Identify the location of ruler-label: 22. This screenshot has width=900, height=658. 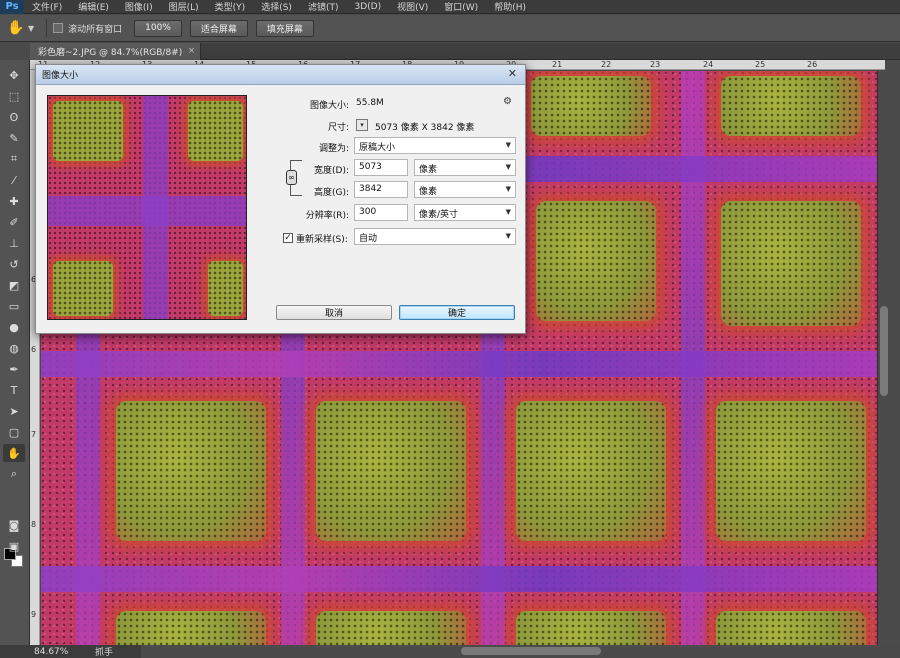
(606, 64).